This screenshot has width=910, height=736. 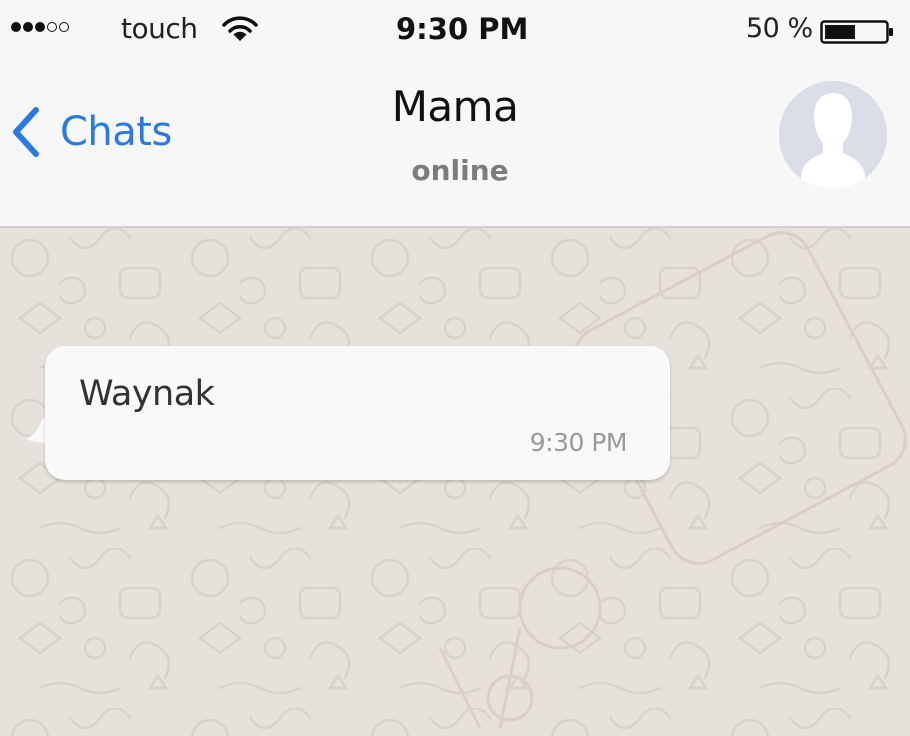 What do you see at coordinates (460, 170) in the screenshot?
I see `contact-status: online` at bounding box center [460, 170].